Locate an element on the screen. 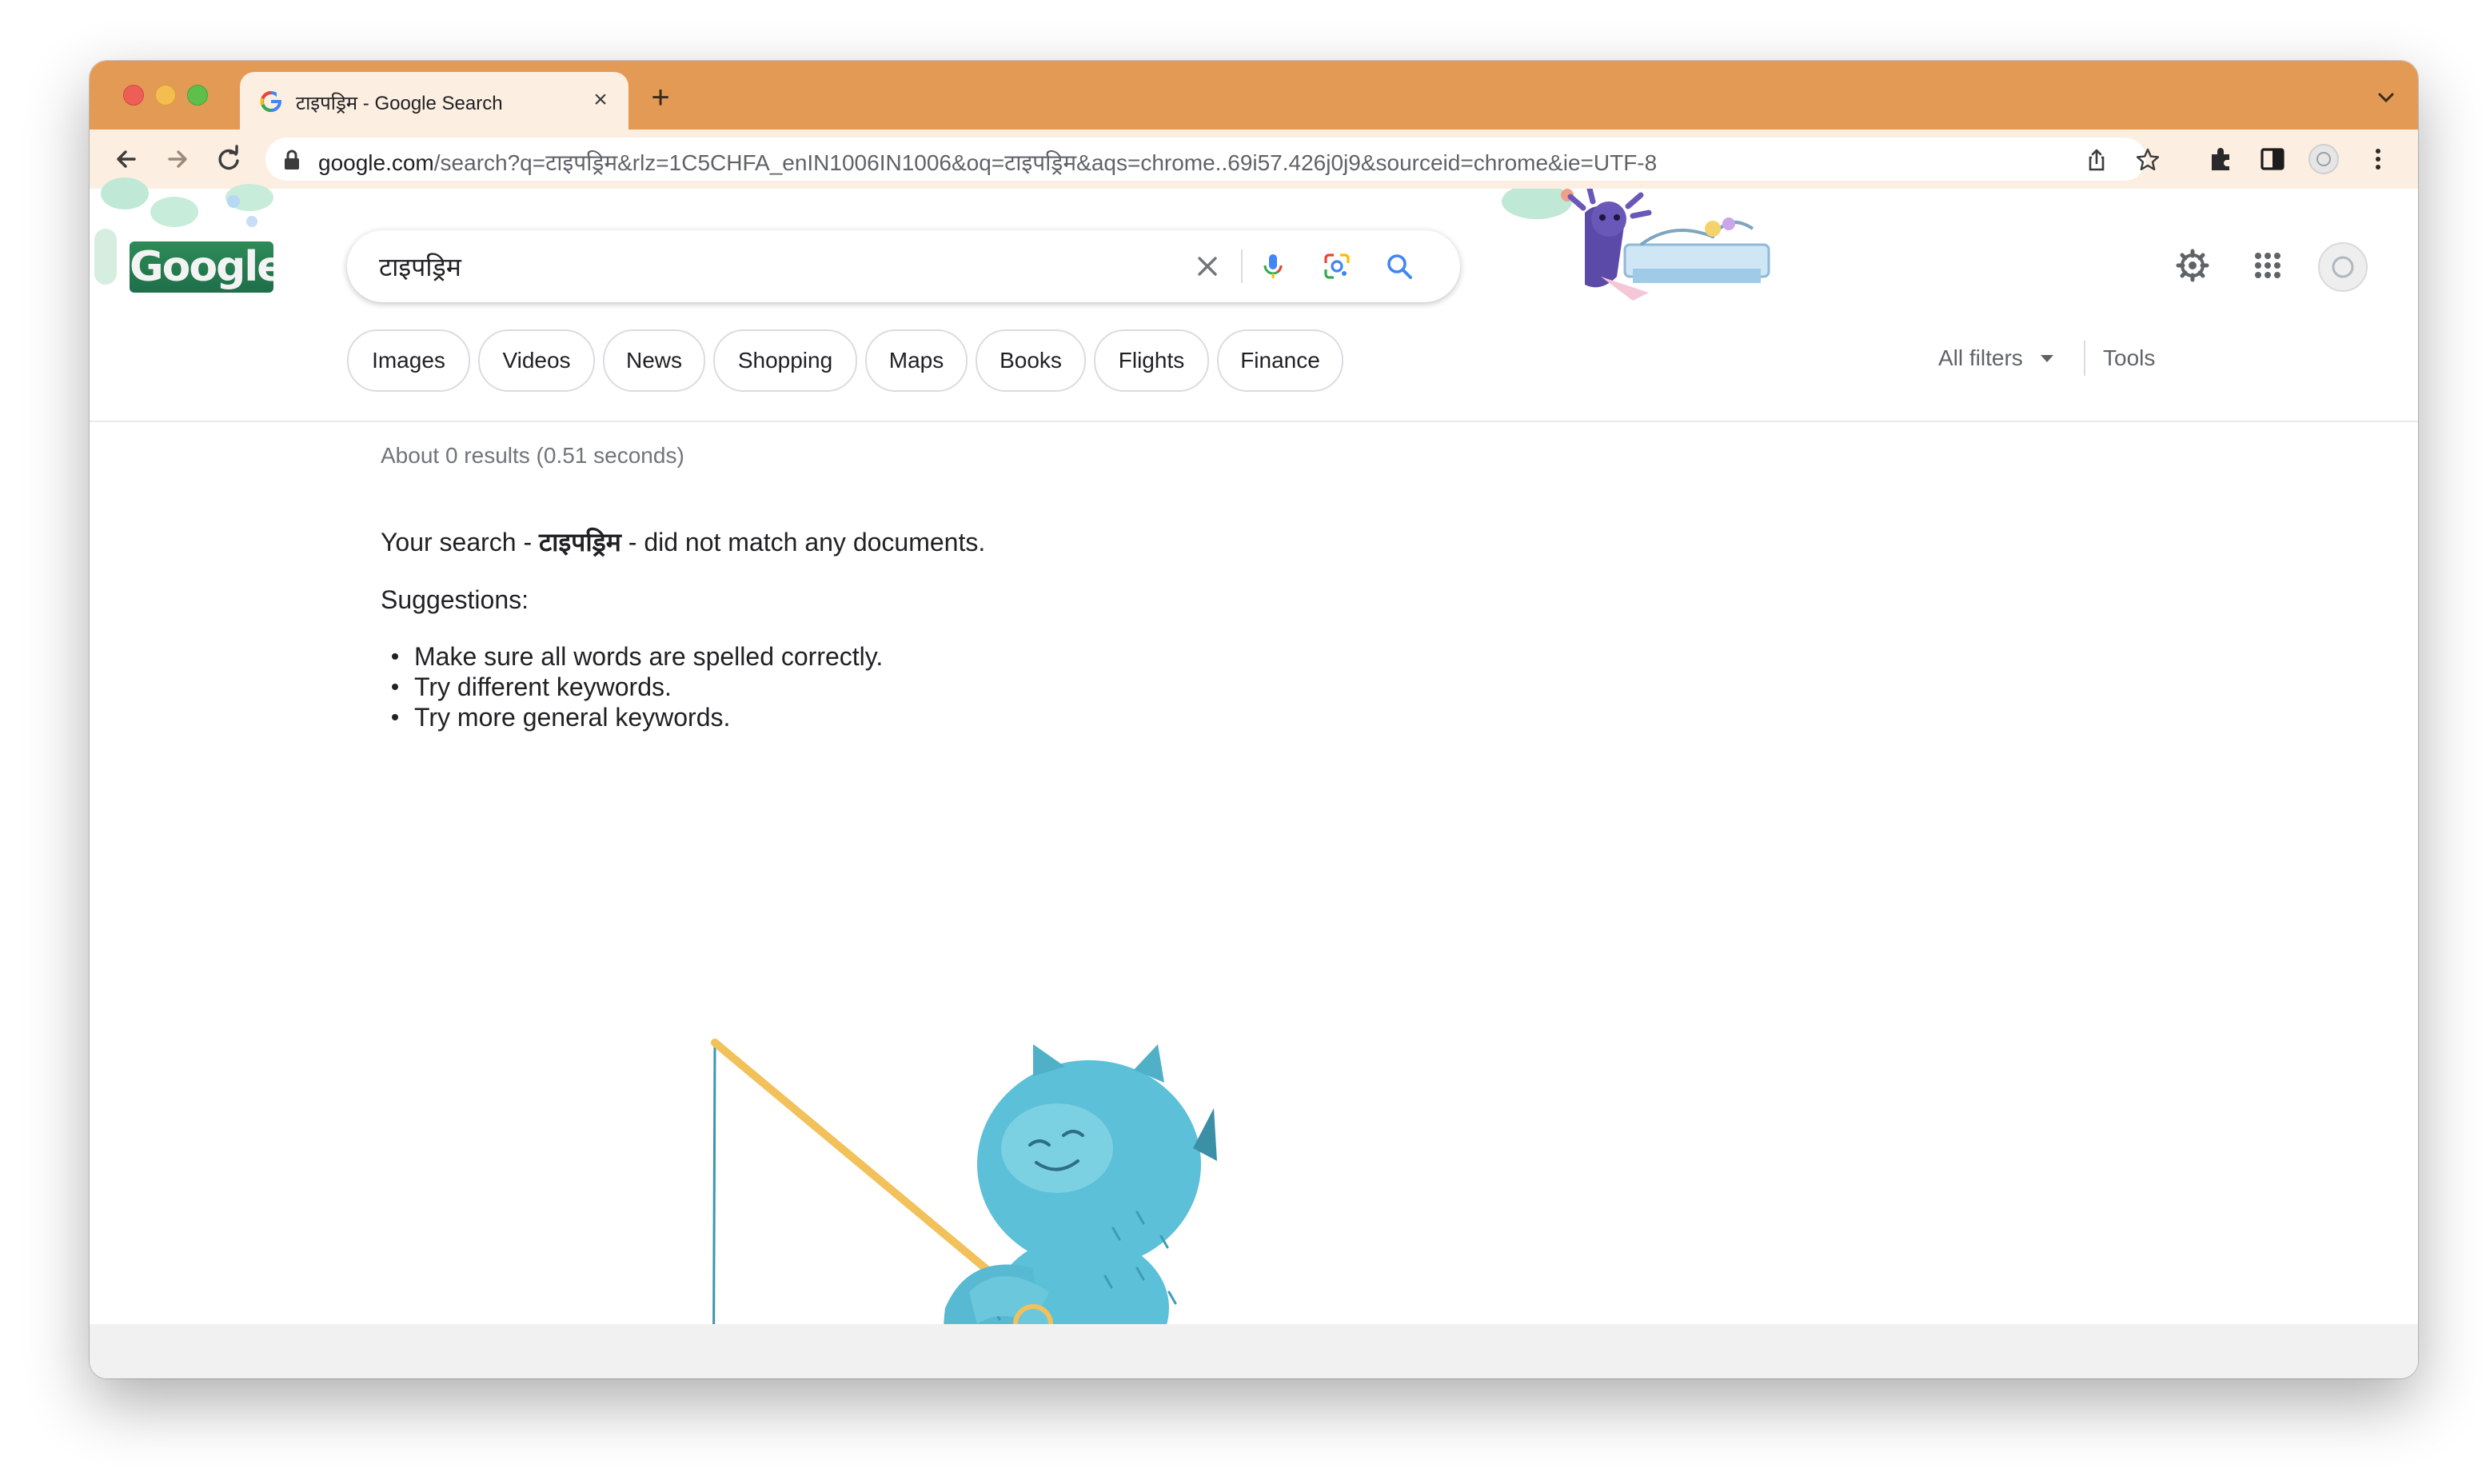 This screenshot has height=1484, width=2482. chip-maps: Maps is located at coordinates (916, 360).